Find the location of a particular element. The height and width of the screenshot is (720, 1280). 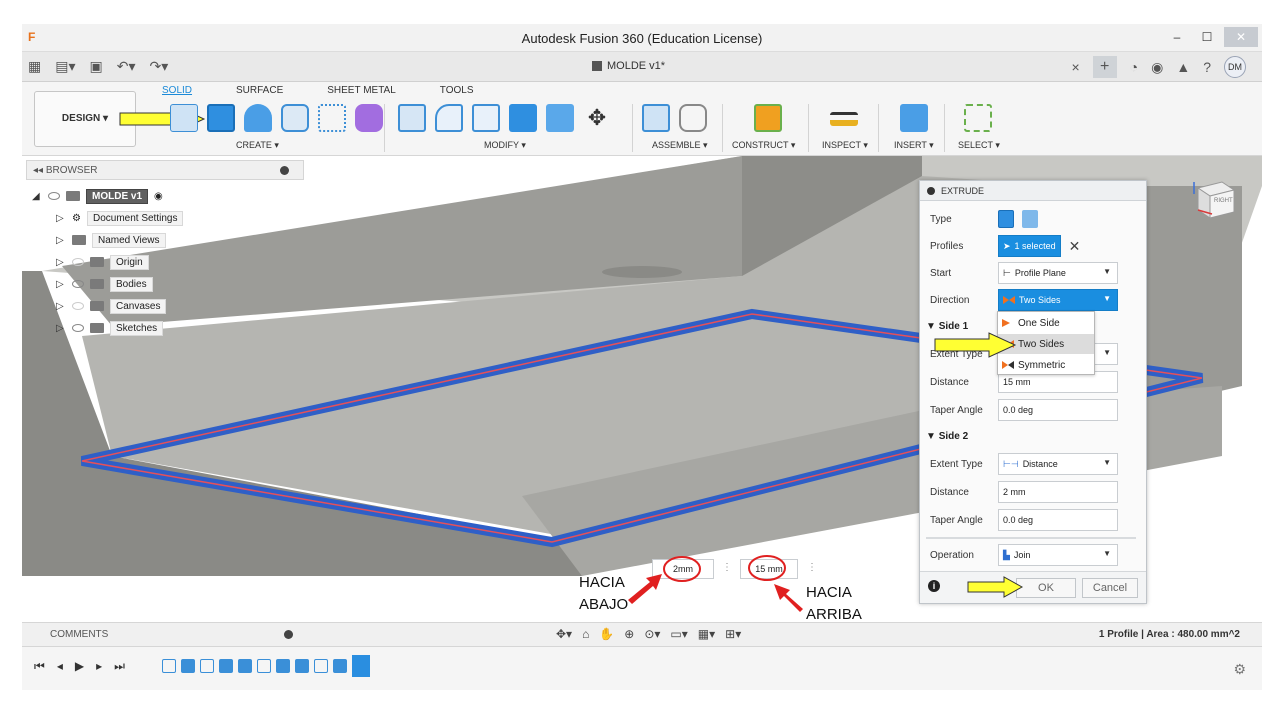

info-icon: i is located at coordinates (934, 586).